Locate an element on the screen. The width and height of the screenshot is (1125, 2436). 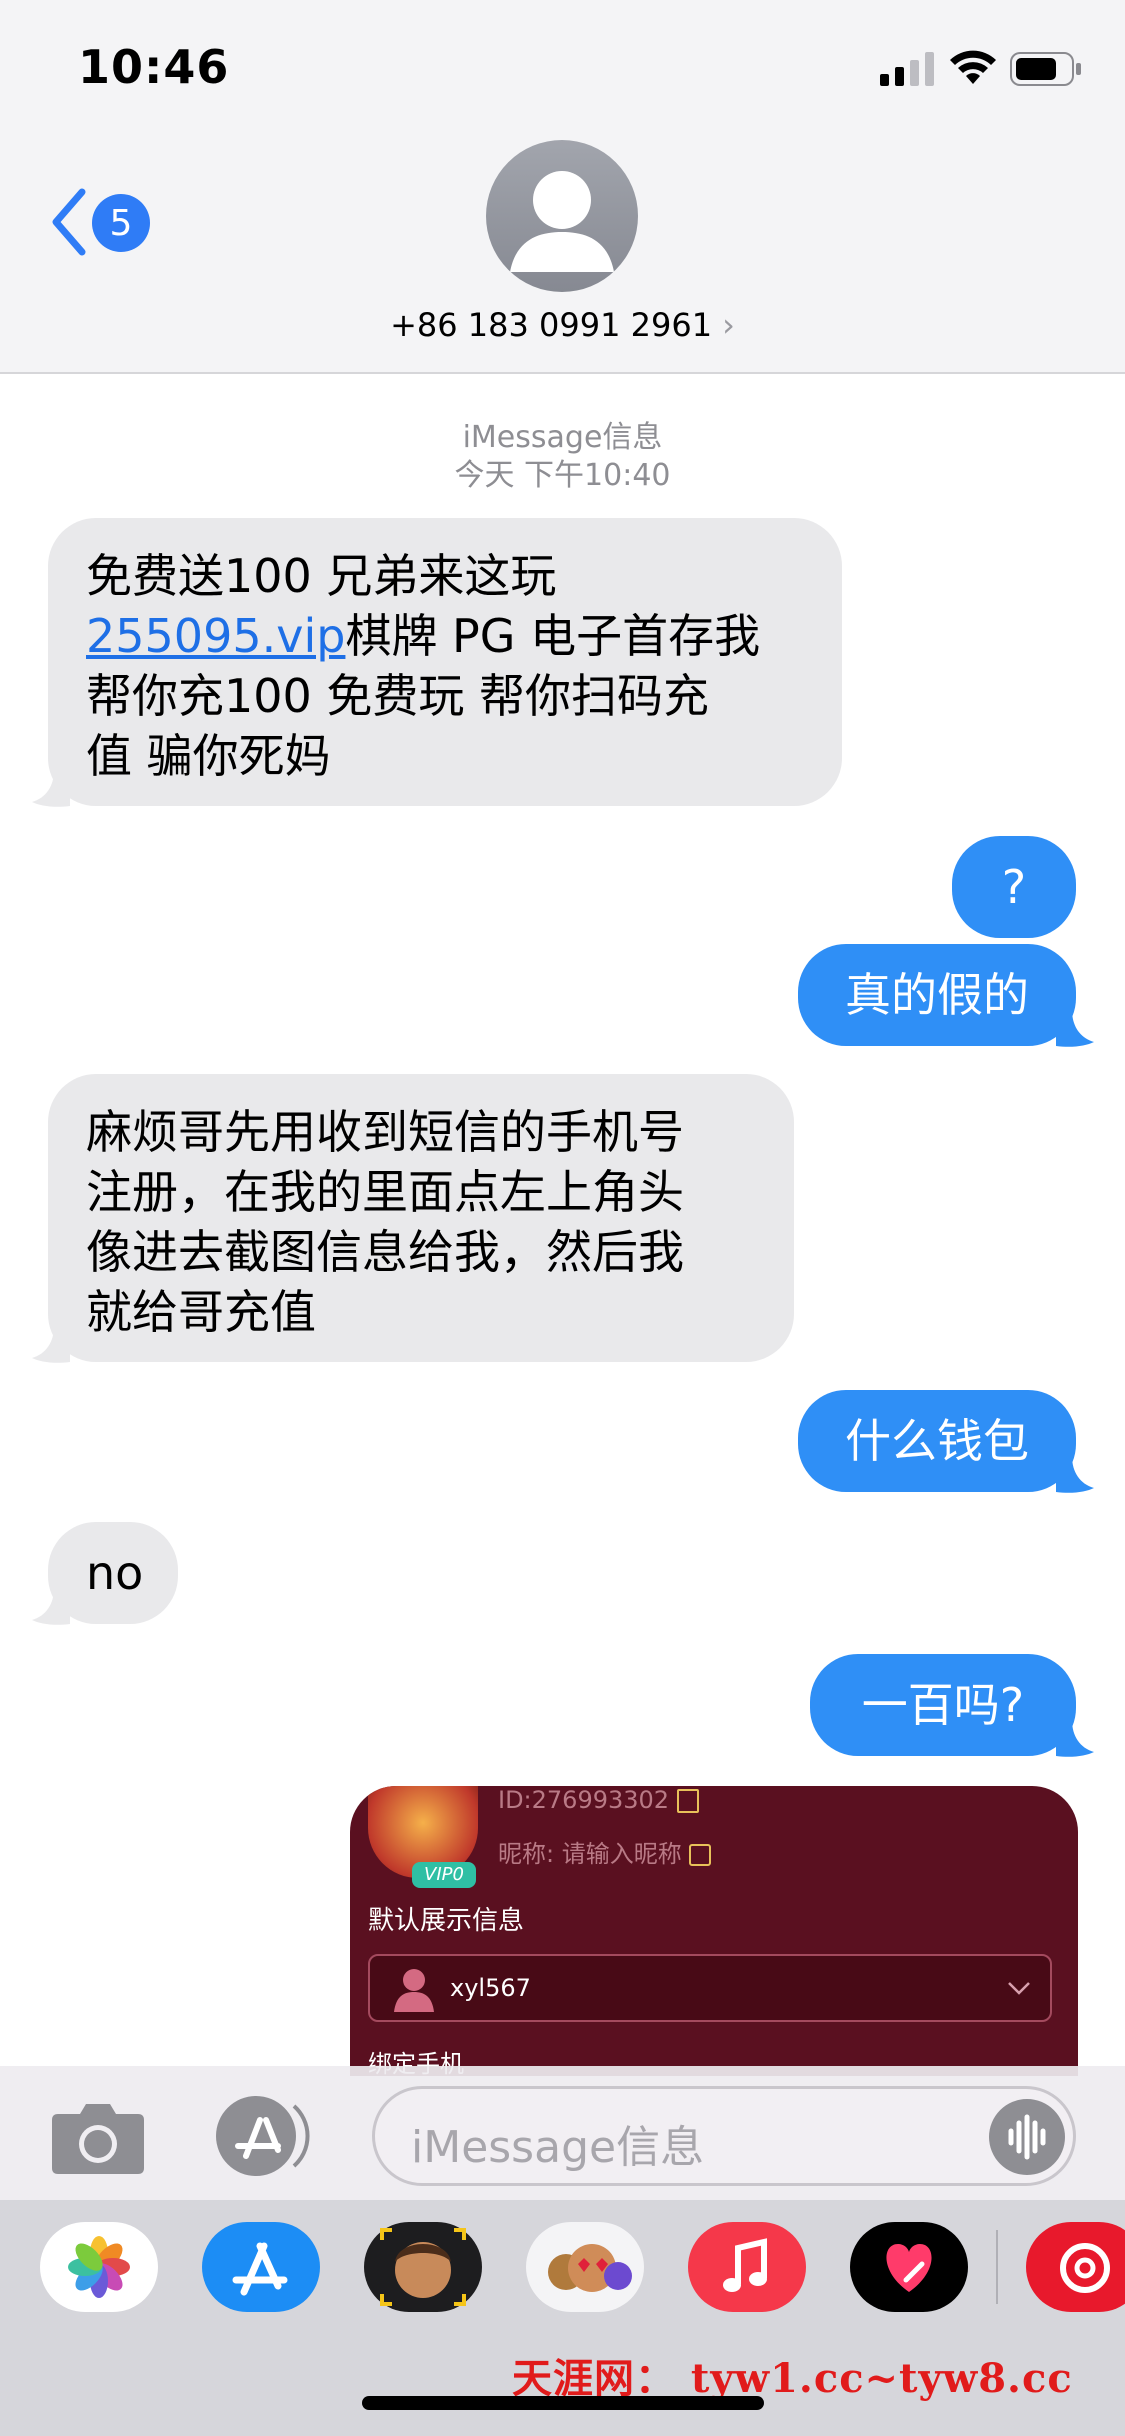
nickname-text: 昵称: 请输入昵称 is located at coordinates (605, 1851).